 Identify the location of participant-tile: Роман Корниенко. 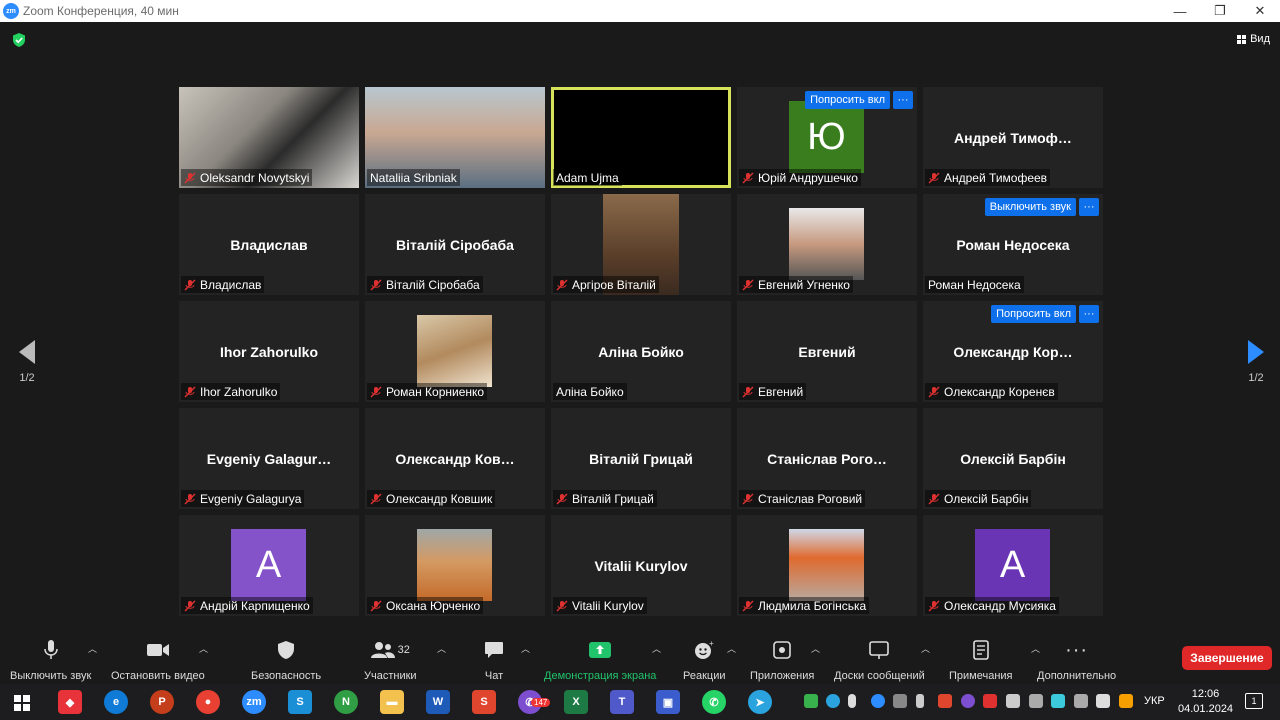
(455, 351).